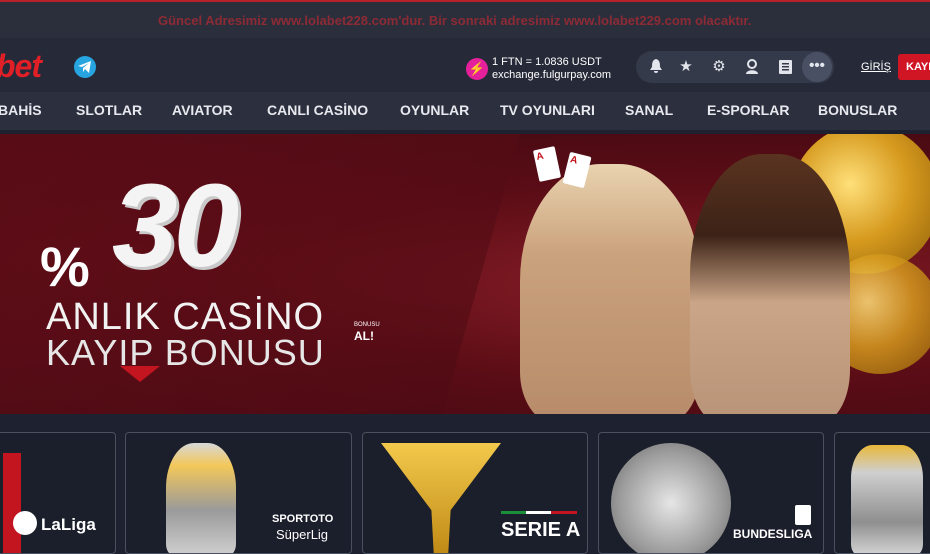 The height and width of the screenshot is (554, 930). What do you see at coordinates (876, 67) in the screenshot?
I see `login-link: GİRİŞ` at bounding box center [876, 67].